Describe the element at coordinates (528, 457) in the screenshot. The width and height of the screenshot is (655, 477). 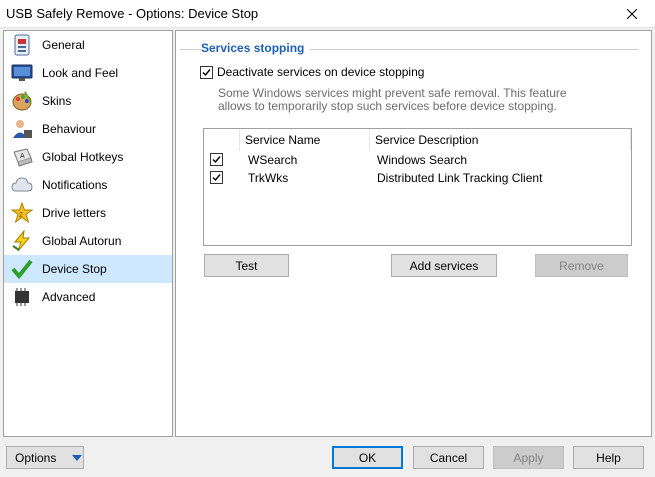
I see `apply-button: Apply` at that location.